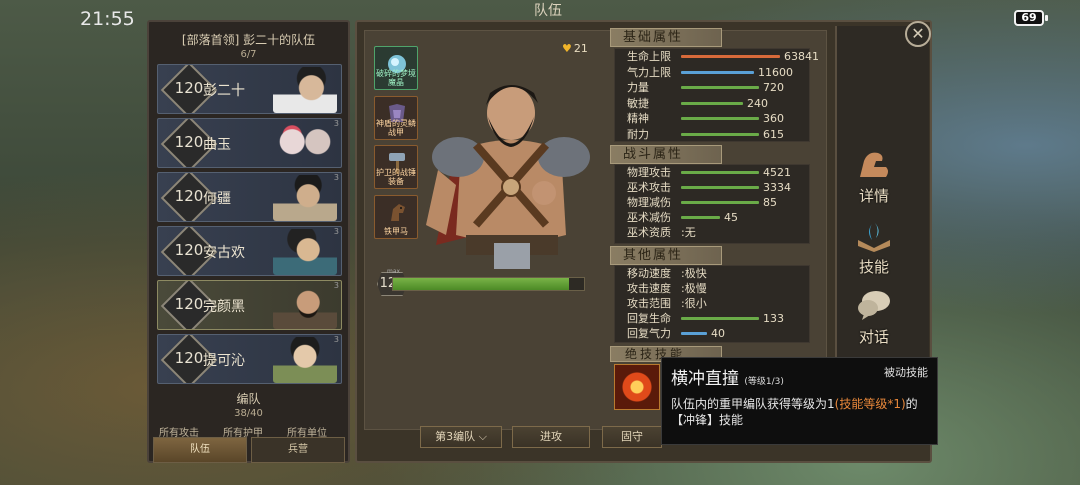  I want to click on armored-horse-icon, so click(398, 212).